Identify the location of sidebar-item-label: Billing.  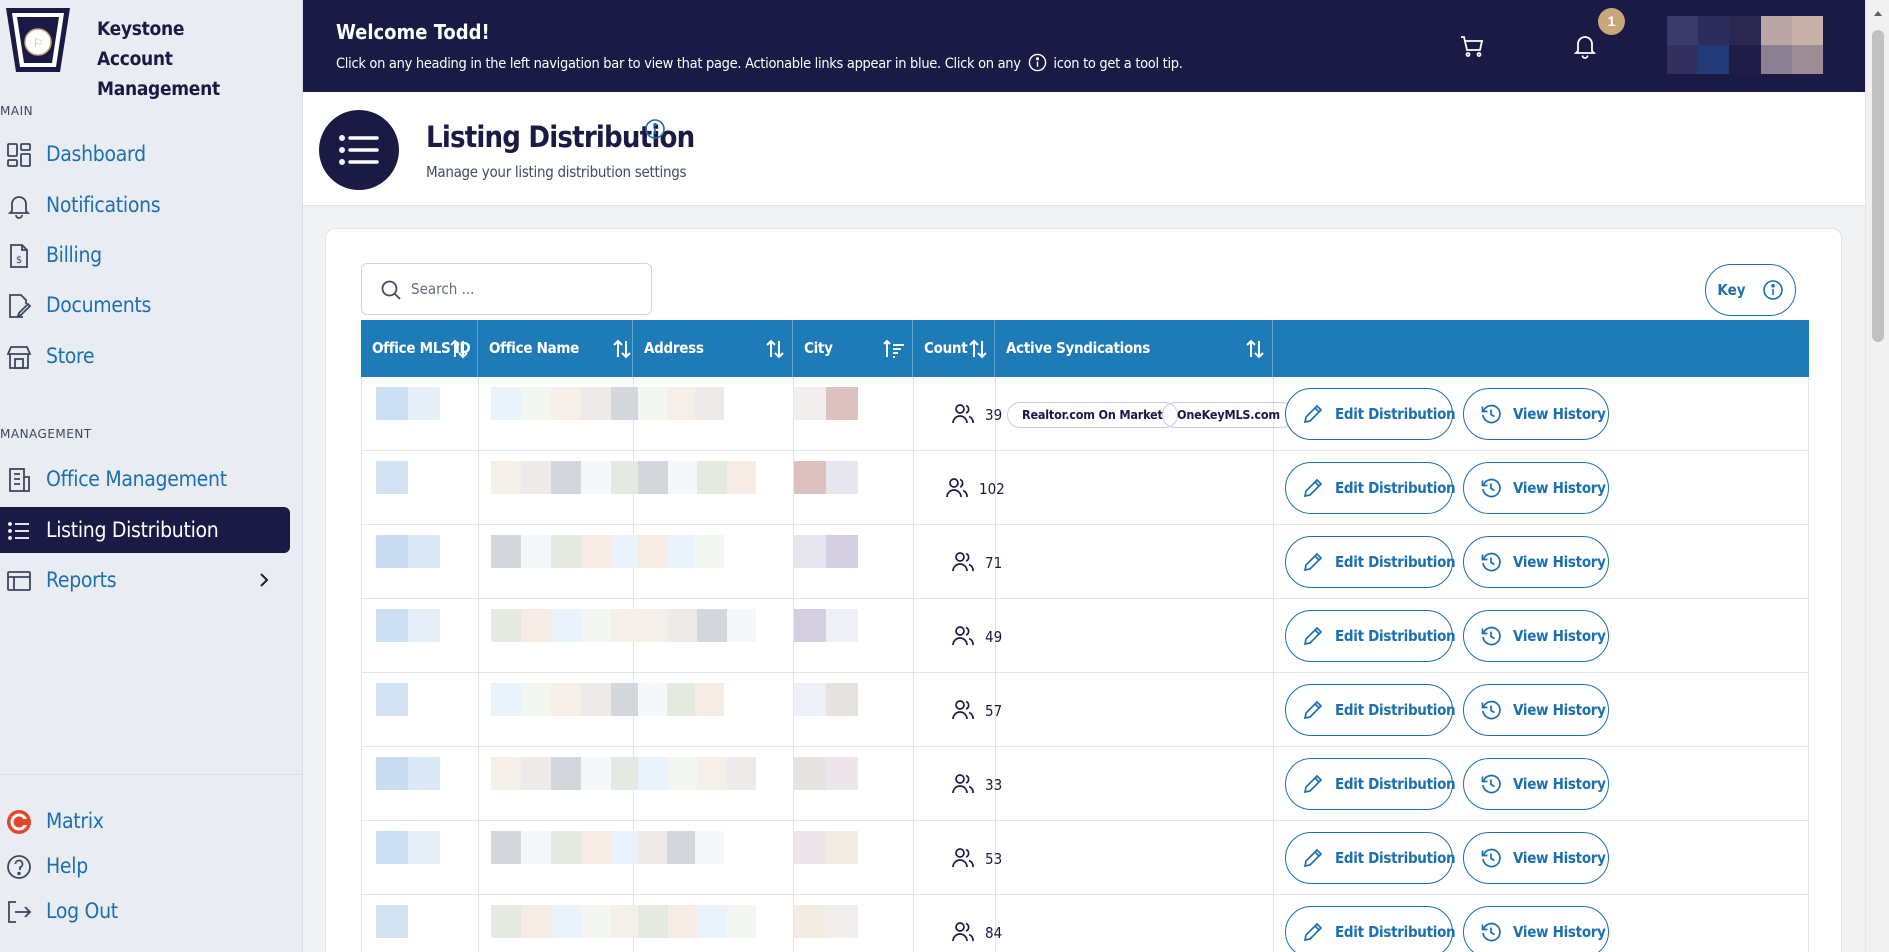
(74, 255).